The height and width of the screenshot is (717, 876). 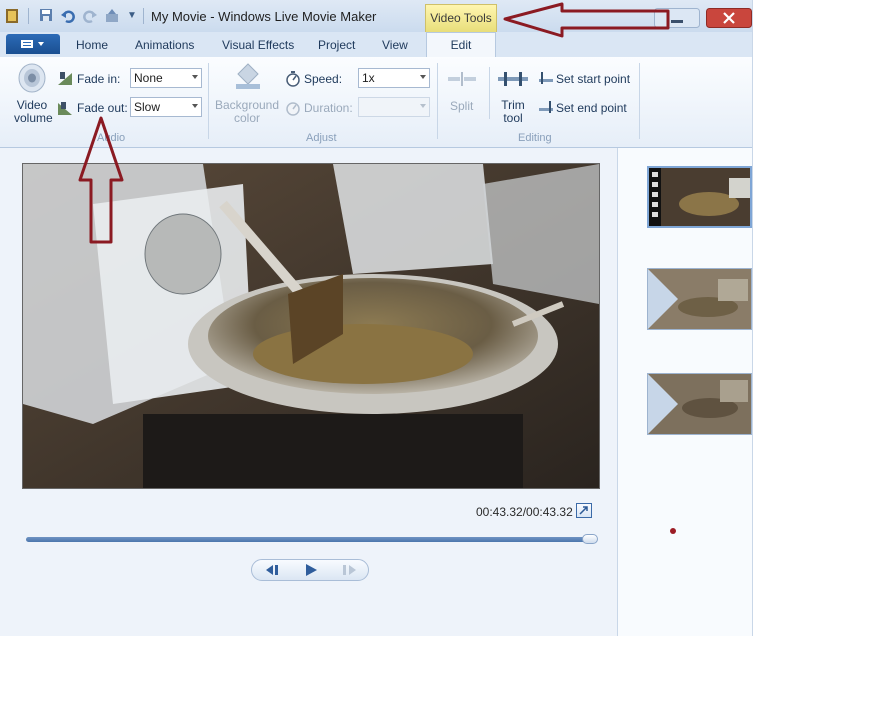 I want to click on annotation-arrow-up, so click(x=101, y=180).